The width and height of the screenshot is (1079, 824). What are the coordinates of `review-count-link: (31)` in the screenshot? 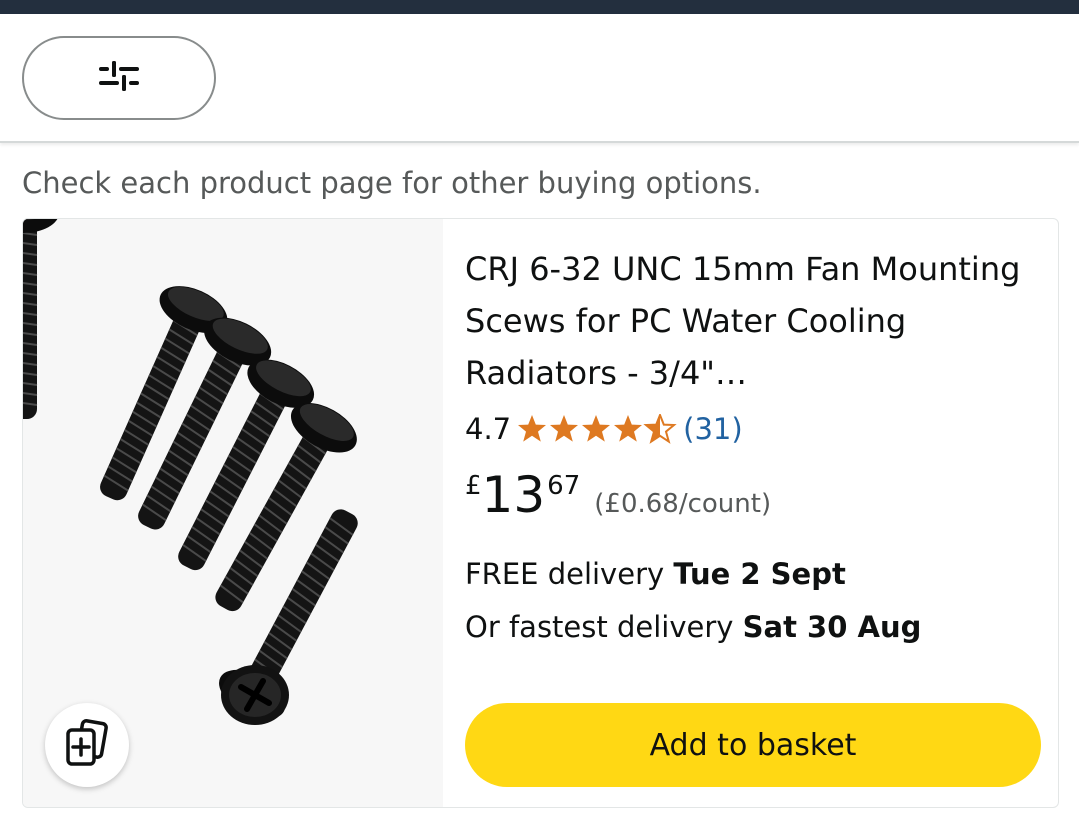 It's located at (713, 429).